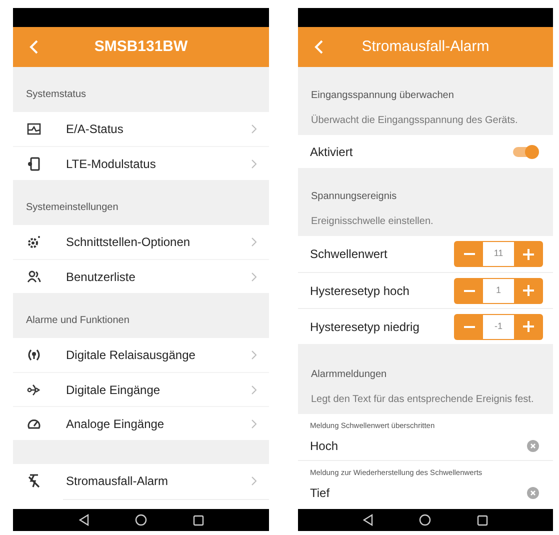 This screenshot has height=535, width=559. Describe the element at coordinates (101, 277) in the screenshot. I see `menu-item-label: Benutzerliste` at that location.